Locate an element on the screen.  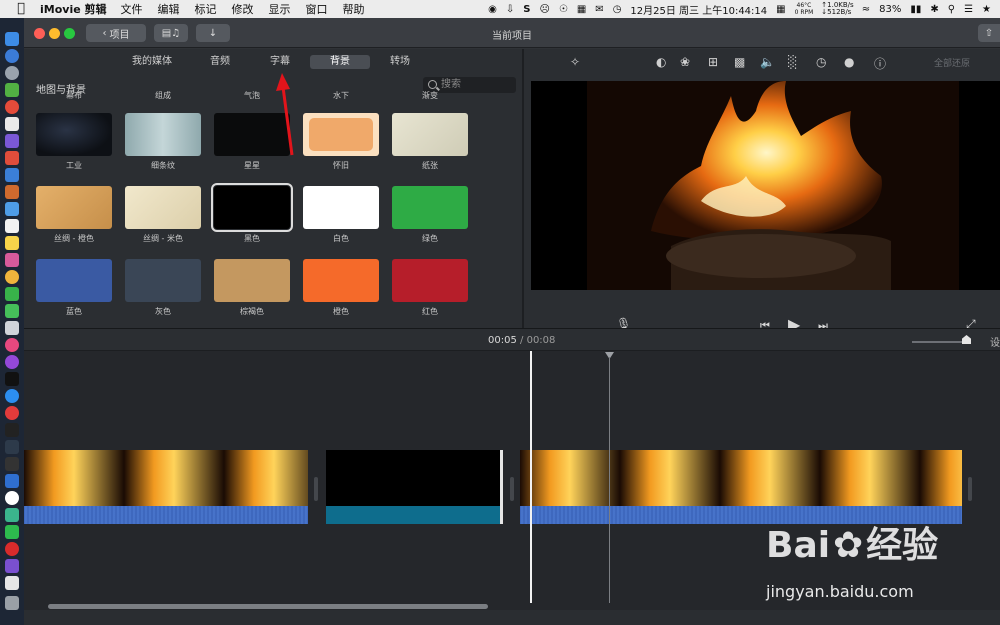
background-thumb-white is located at coordinates (341, 207).